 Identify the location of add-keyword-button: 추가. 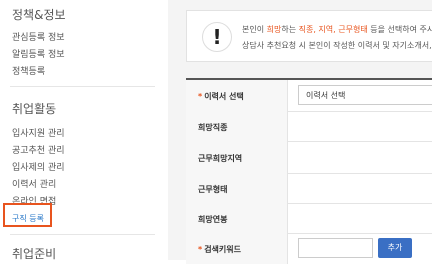
(395, 248).